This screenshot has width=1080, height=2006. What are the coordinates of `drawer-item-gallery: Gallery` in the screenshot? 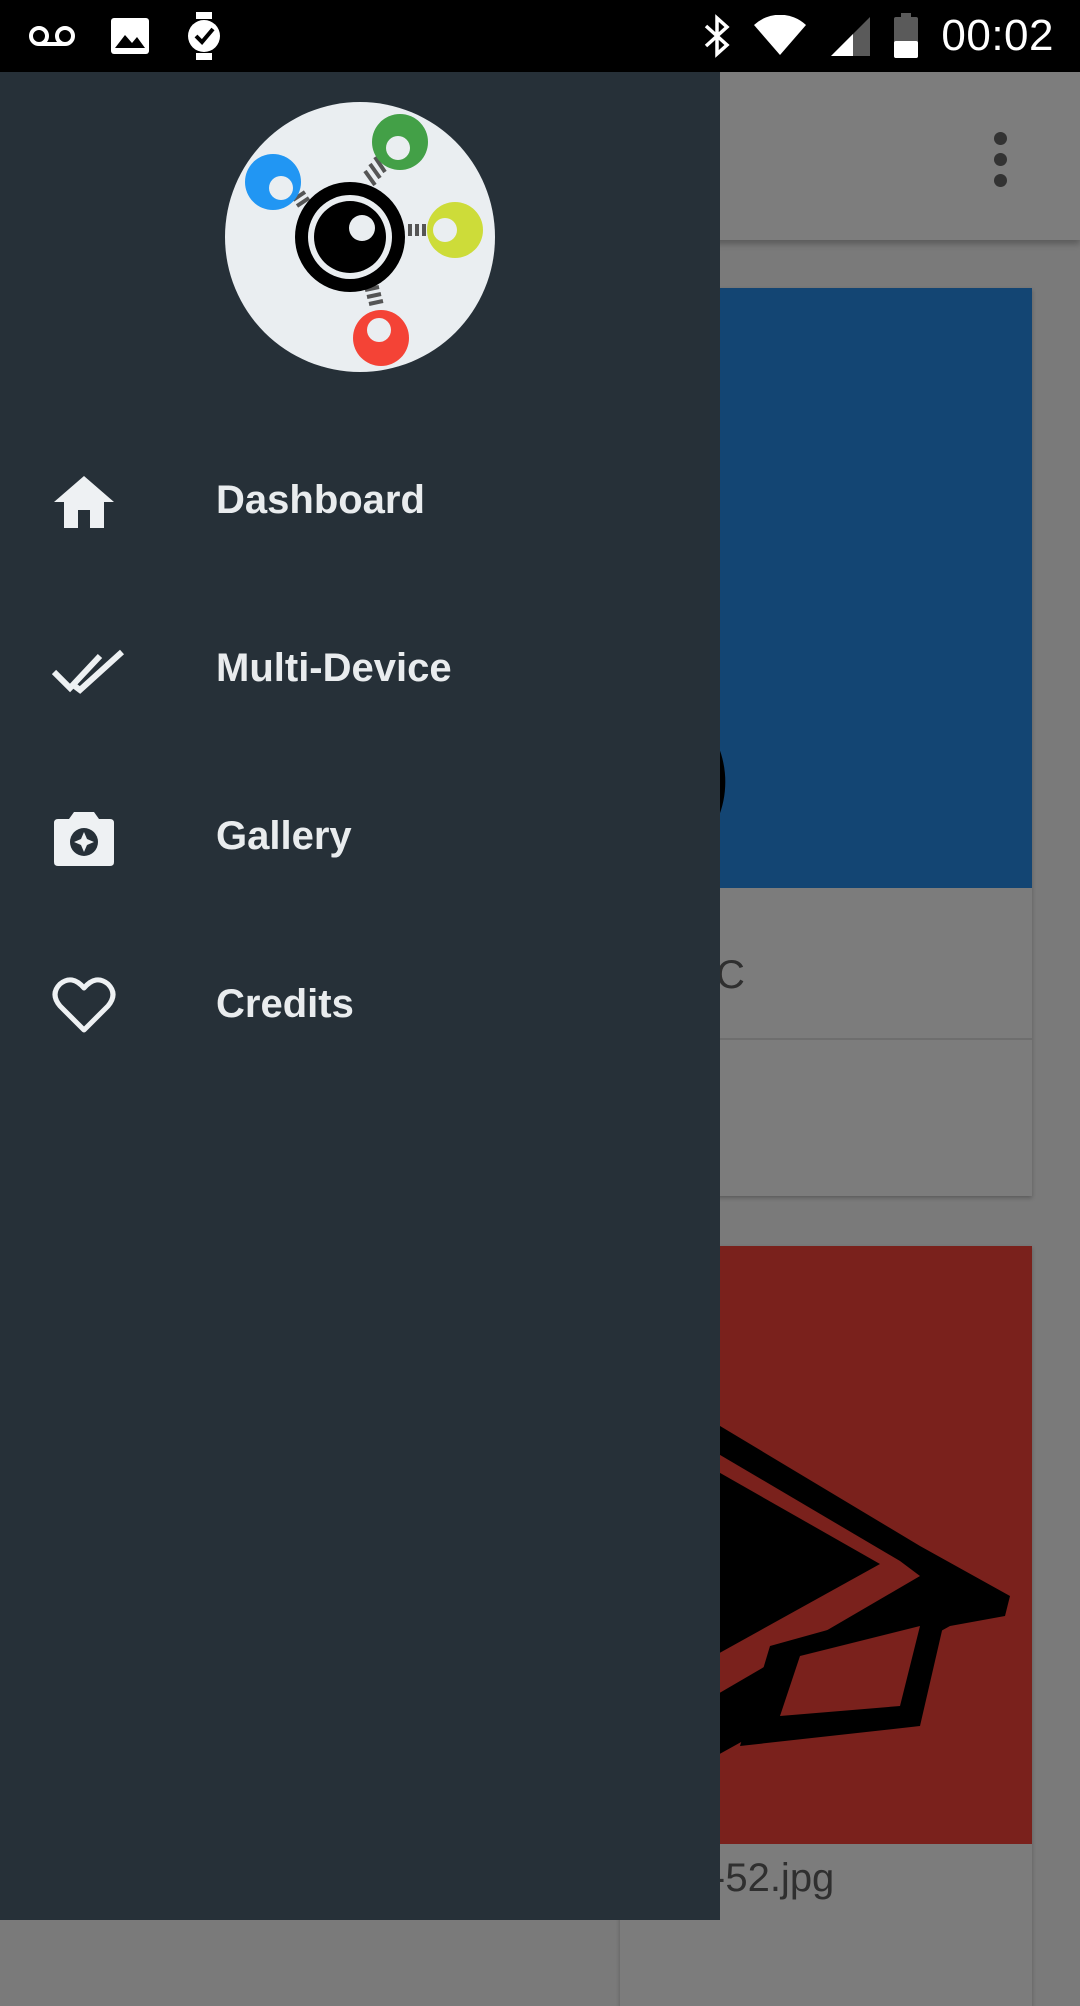 It's located at (360, 836).